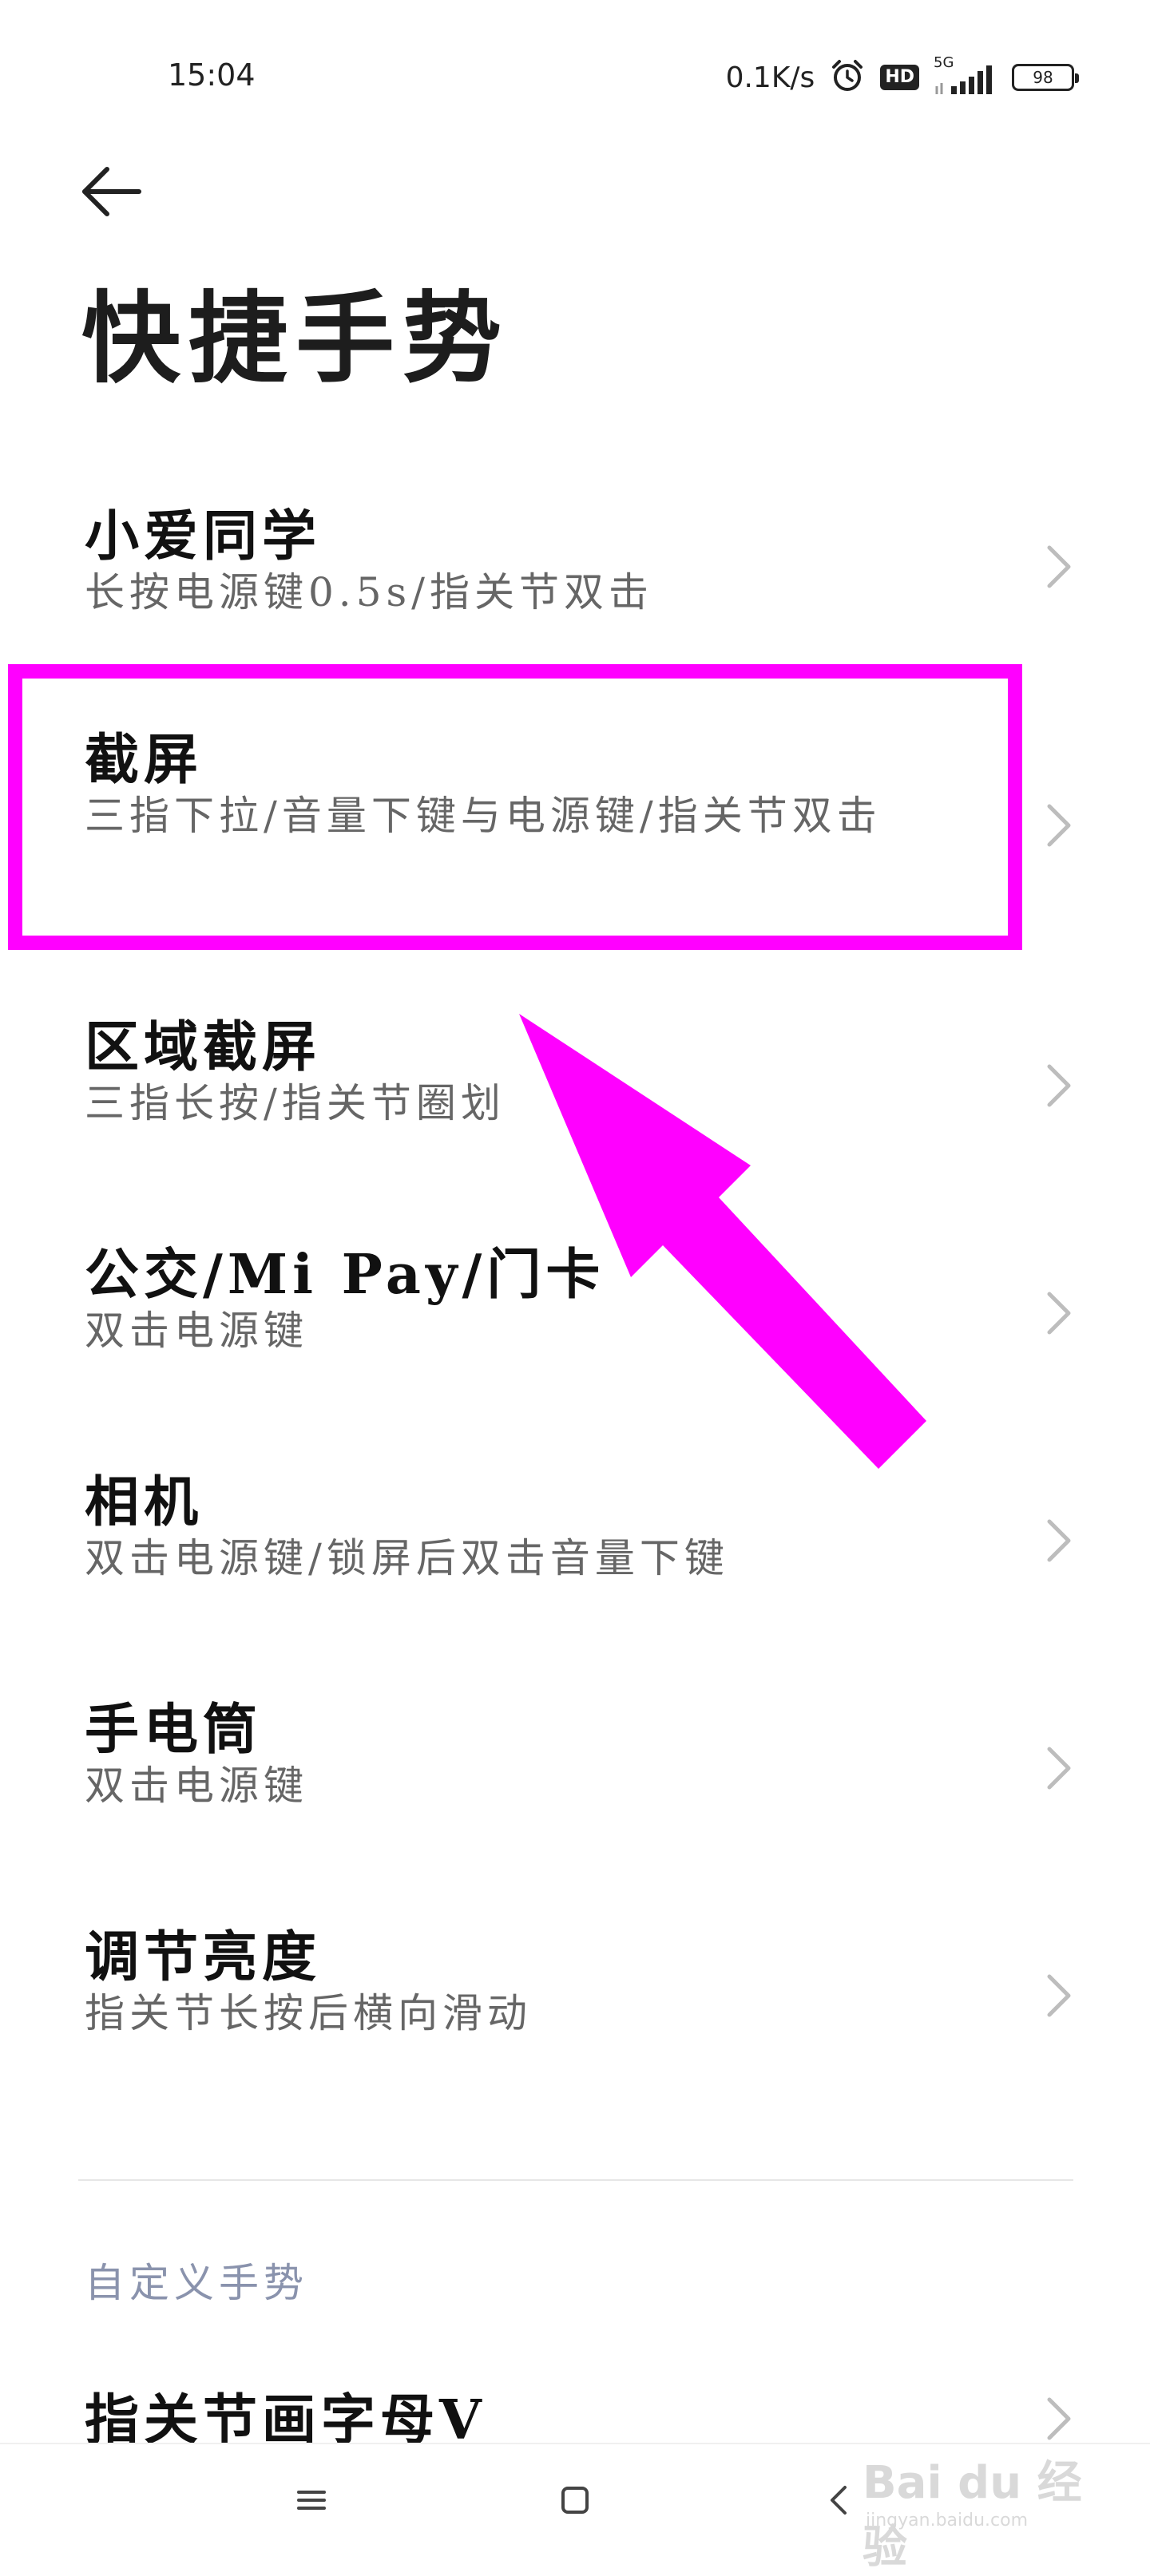 The width and height of the screenshot is (1150, 2576). Describe the element at coordinates (966, 75) in the screenshot. I see `signal-bars-icon: 5G` at that location.